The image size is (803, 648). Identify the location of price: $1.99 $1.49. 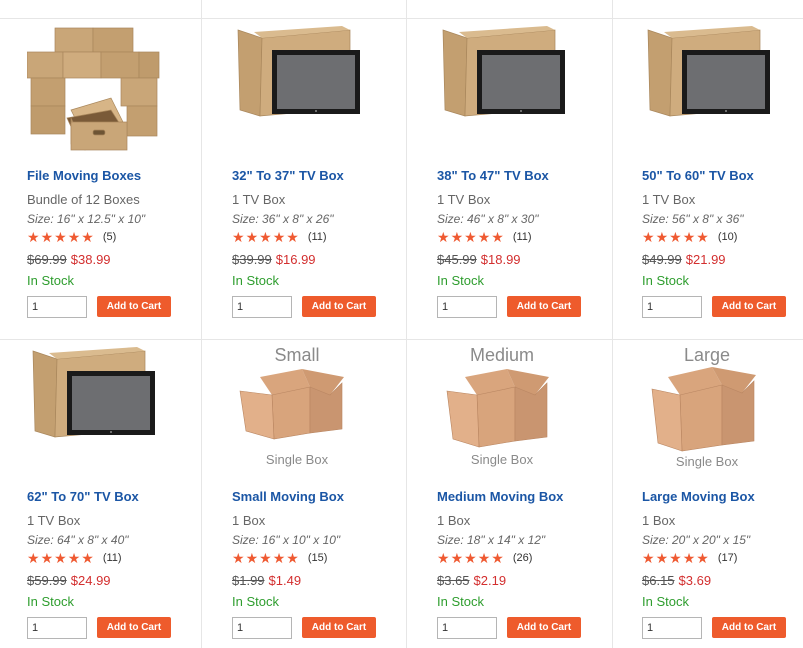
(266, 580).